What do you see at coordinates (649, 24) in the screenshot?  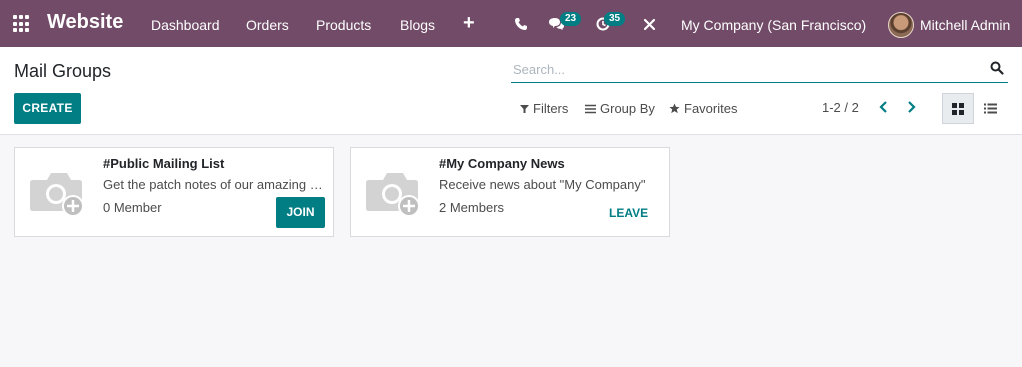 I see `debug-tools-icon` at bounding box center [649, 24].